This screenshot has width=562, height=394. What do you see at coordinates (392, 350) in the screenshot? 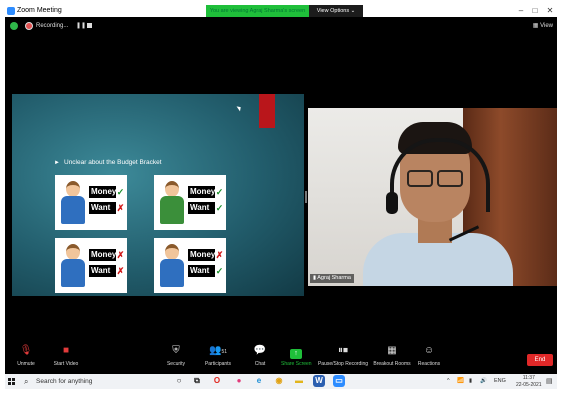
I see `breakout-rooms-icon: ▦` at bounding box center [392, 350].